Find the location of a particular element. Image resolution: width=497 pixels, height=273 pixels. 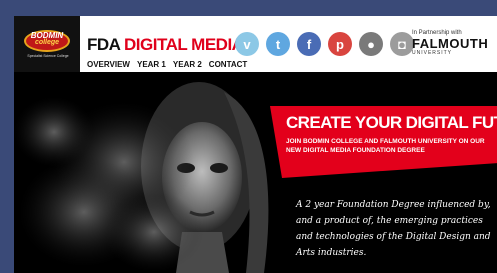

nav-item-overview: OVERVIEW is located at coordinates (108, 64).